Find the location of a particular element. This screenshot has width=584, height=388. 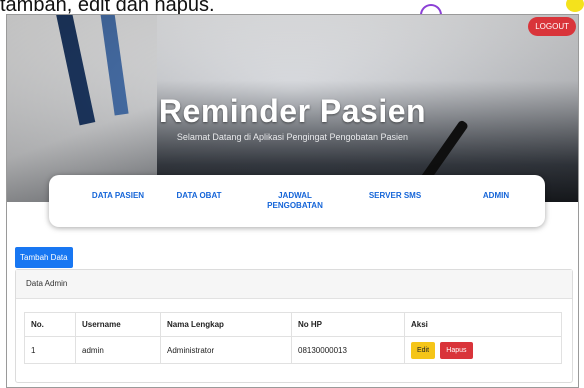

nav-item-admin: ADMIN is located at coordinates (496, 196).